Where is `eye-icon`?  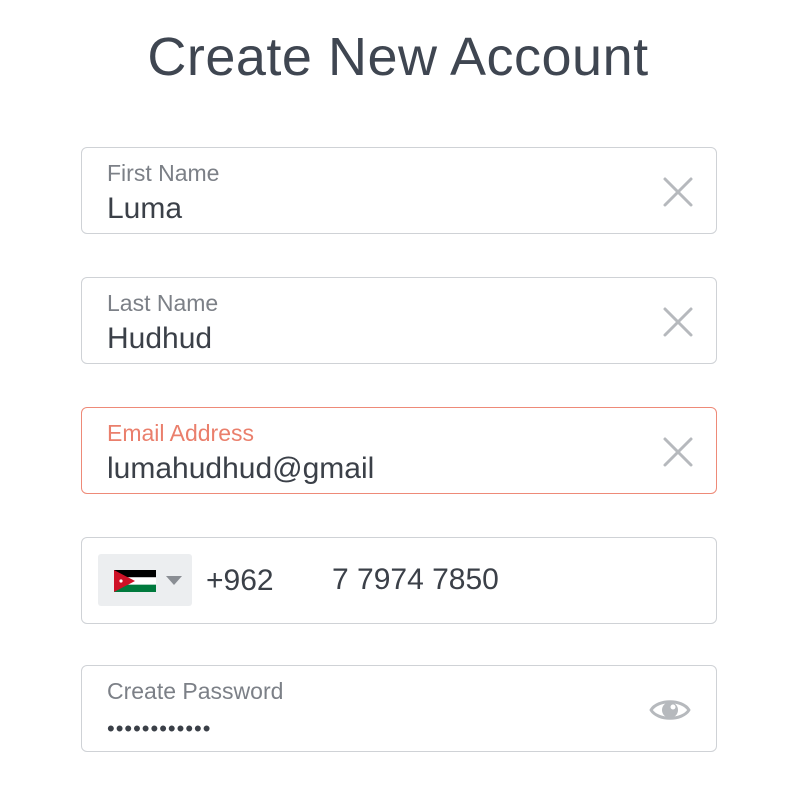
eye-icon is located at coordinates (670, 710).